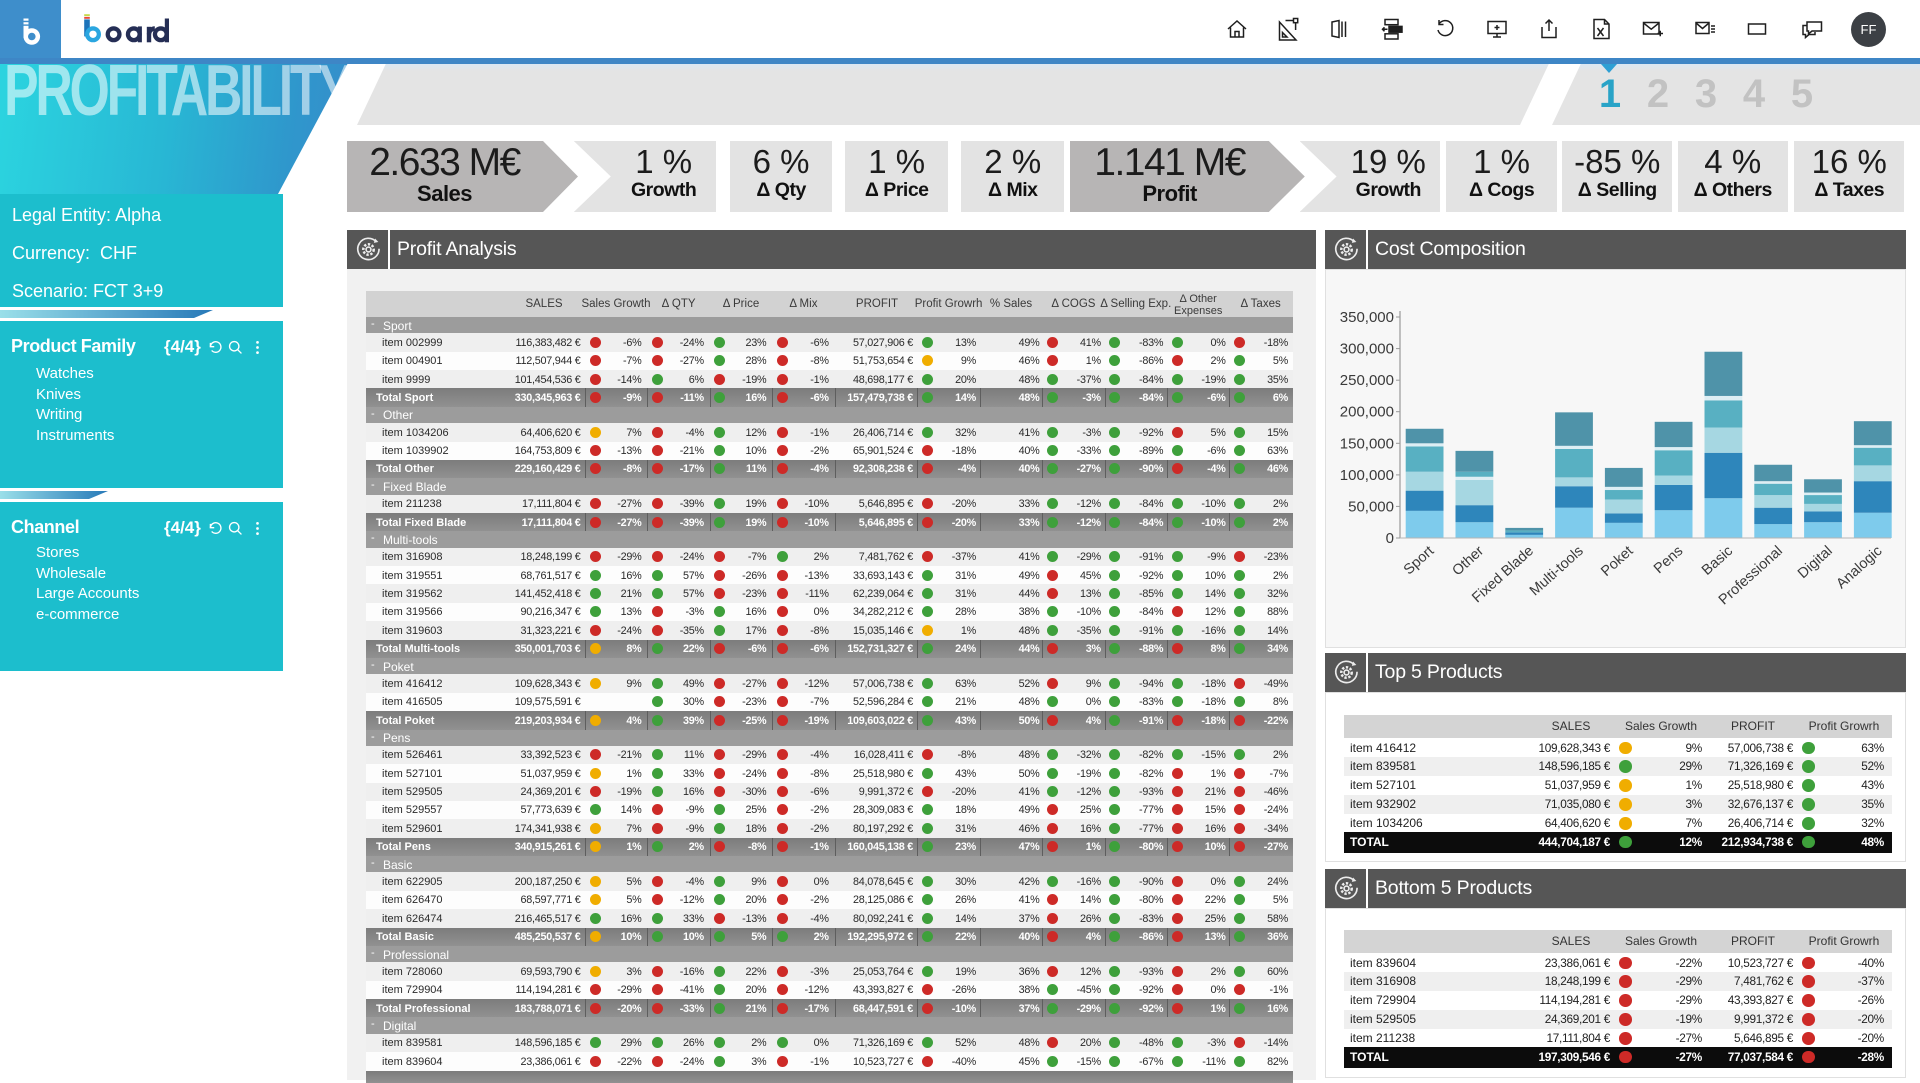 The height and width of the screenshot is (1083, 1920). What do you see at coordinates (1717, 561) in the screenshot?
I see `svg-text: Basic` at bounding box center [1717, 561].